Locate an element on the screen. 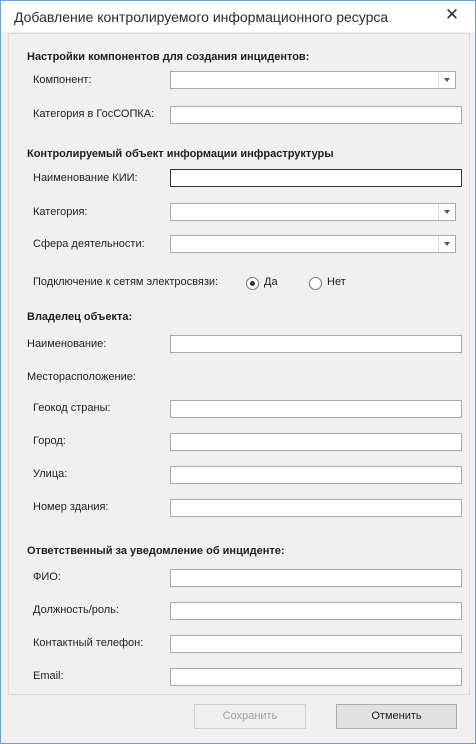 This screenshot has width=476, height=744. country-geocode-field is located at coordinates (316, 409).